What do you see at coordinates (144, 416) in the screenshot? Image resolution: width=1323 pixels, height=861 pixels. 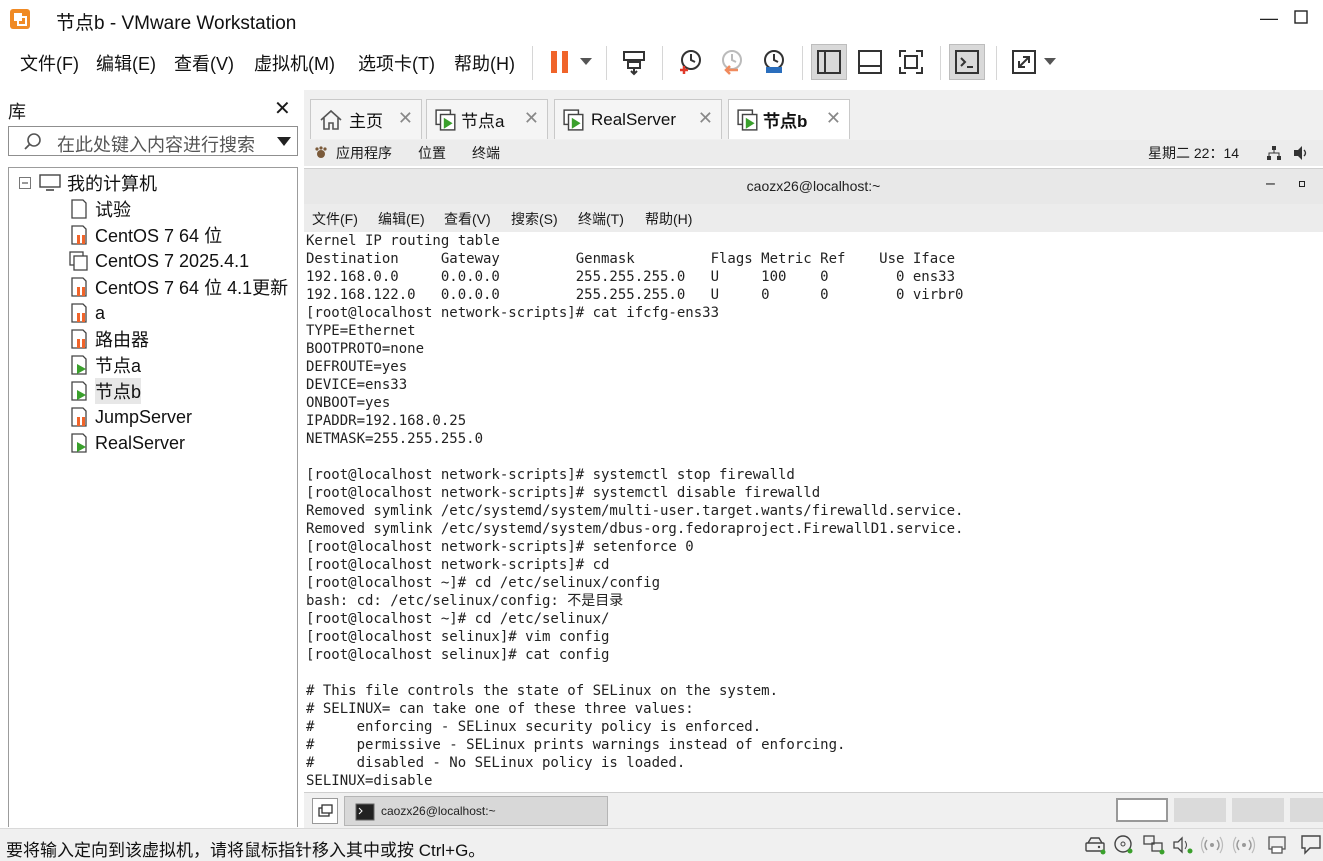 I see `tree-item-label: JumpServer` at bounding box center [144, 416].